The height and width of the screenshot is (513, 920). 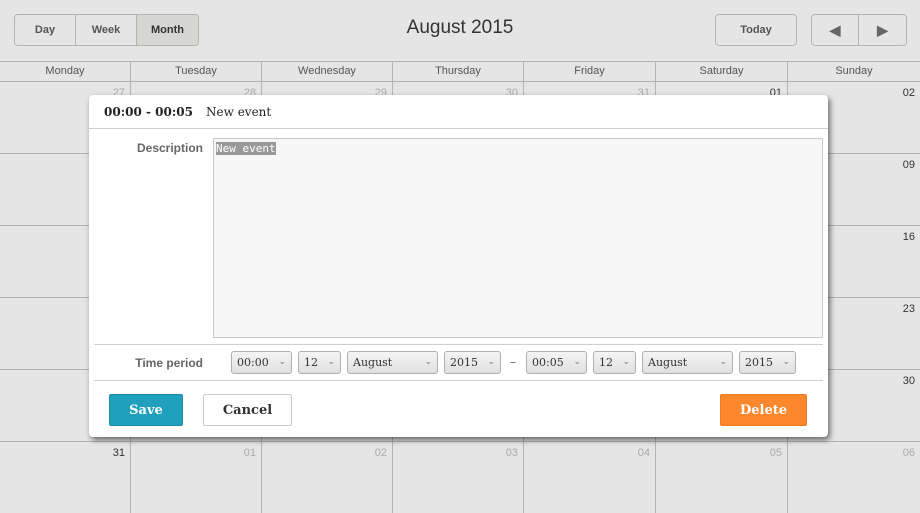 What do you see at coordinates (908, 453) in the screenshot?
I see `day-number: 06` at bounding box center [908, 453].